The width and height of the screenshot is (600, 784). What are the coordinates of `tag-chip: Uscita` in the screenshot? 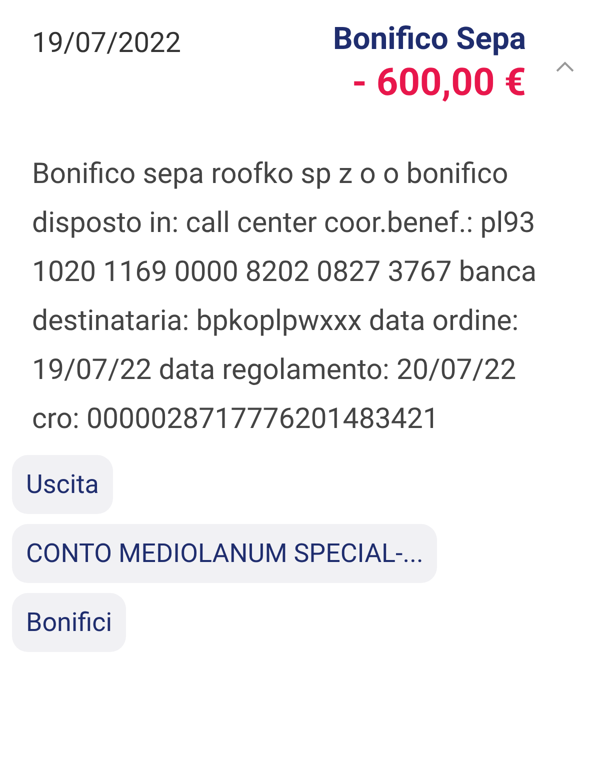 It's located at (62, 484).